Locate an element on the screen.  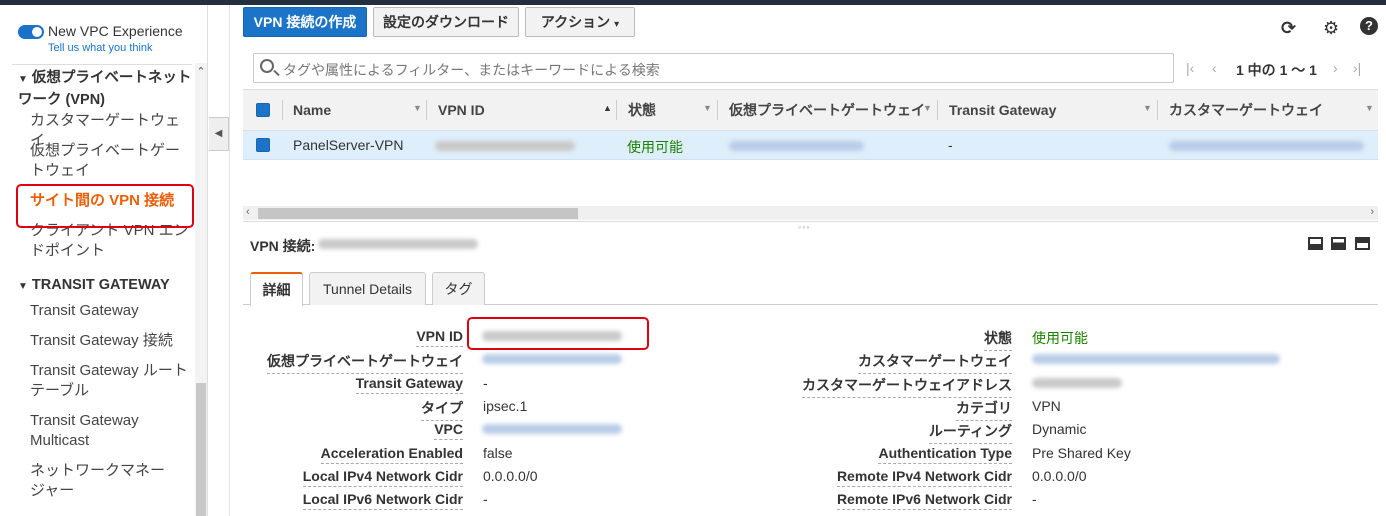
main-divider is located at coordinates (229, 260).